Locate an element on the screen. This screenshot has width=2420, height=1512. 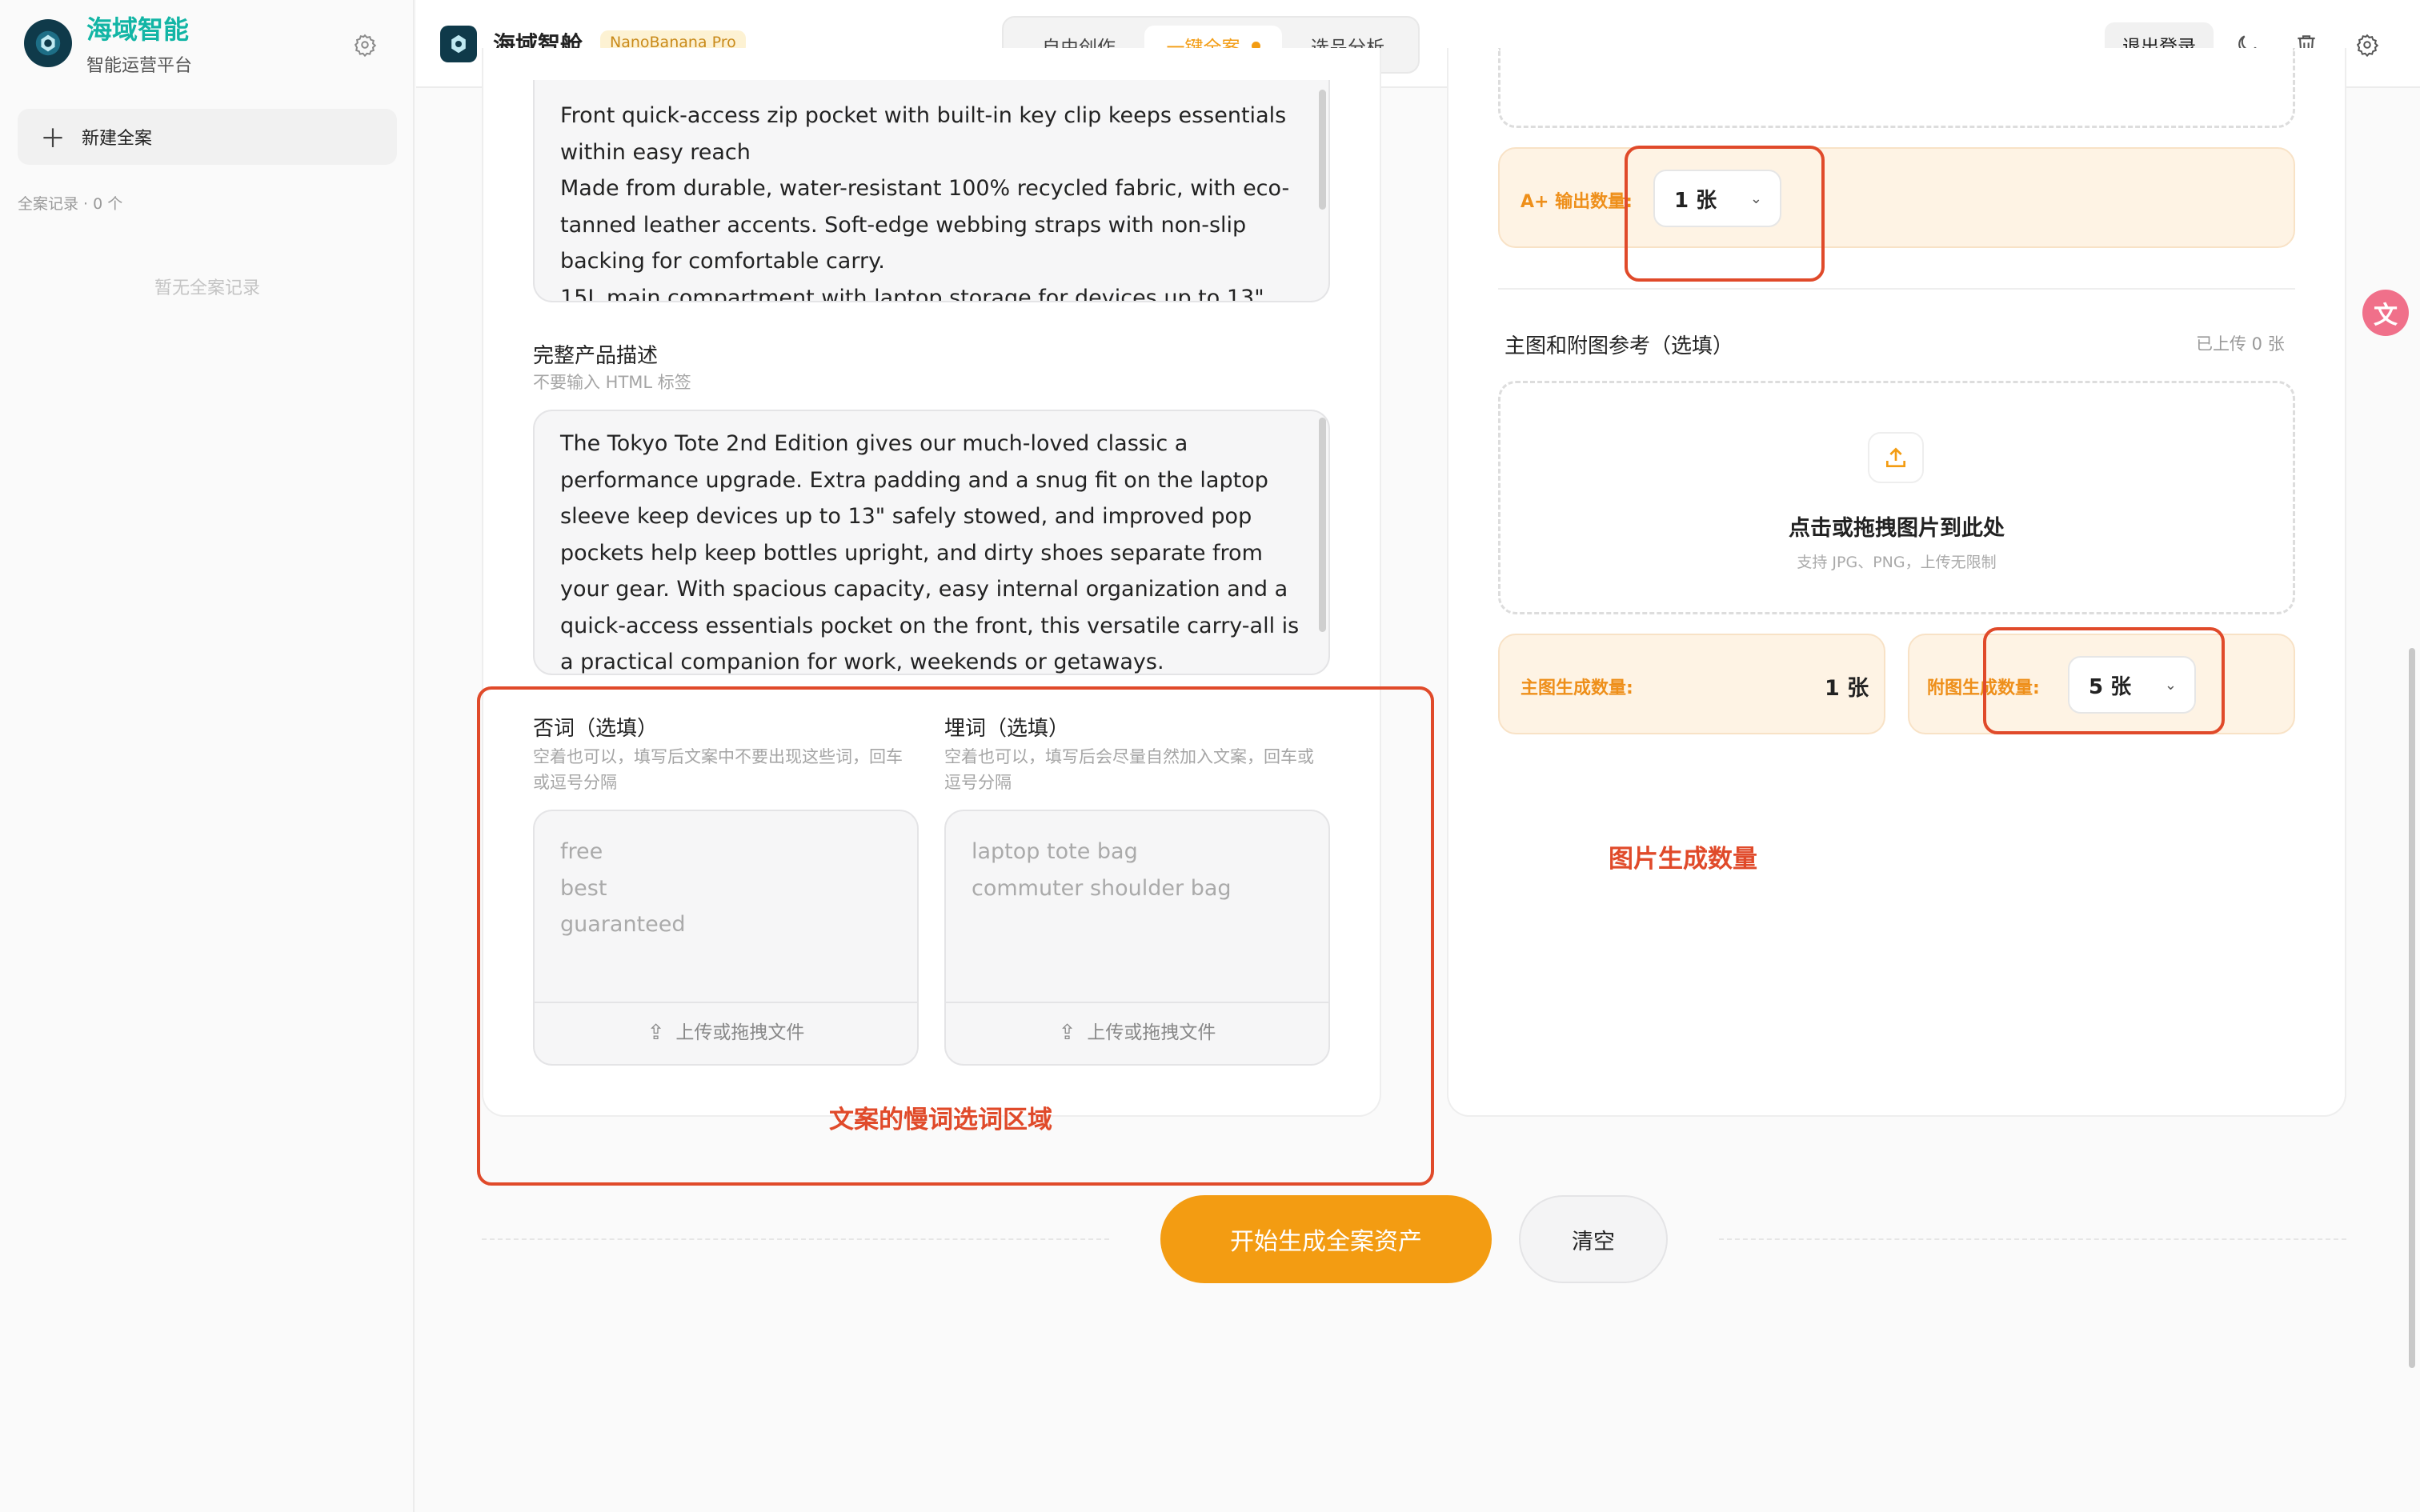
keyword-area-annotation: 文案的慢词选词区域 is located at coordinates (940, 1120).